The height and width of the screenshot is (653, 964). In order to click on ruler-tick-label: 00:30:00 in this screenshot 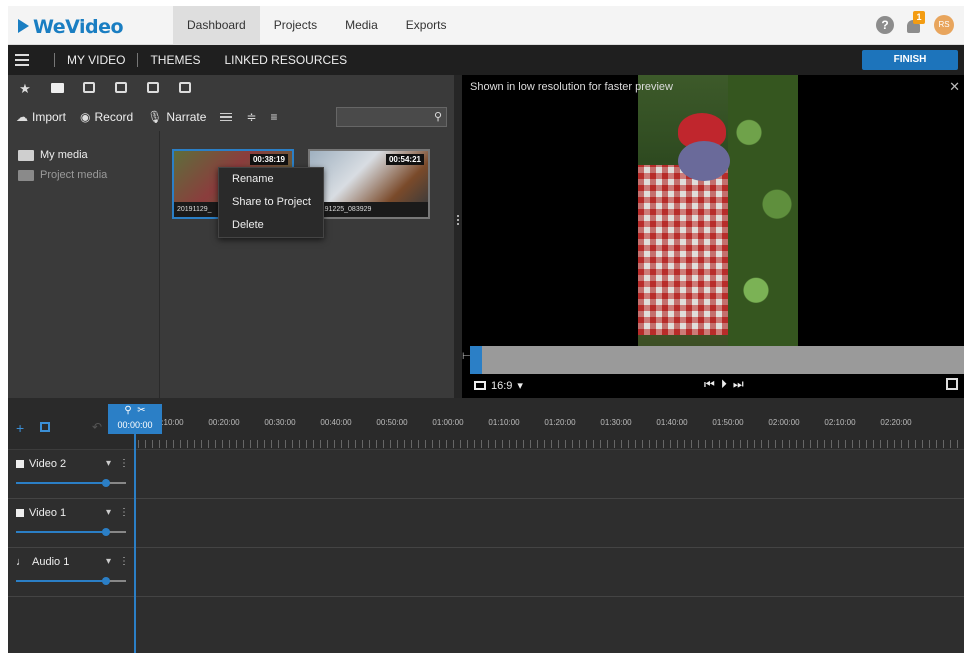, I will do `click(280, 422)`.